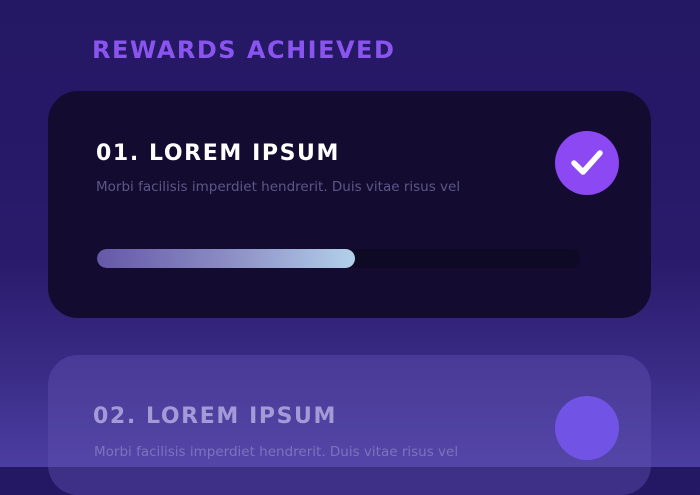 Image resolution: width=700 pixels, height=495 pixels. Describe the element at coordinates (215, 416) in the screenshot. I see `reward-title: 02. LOREM IPSUM` at that location.